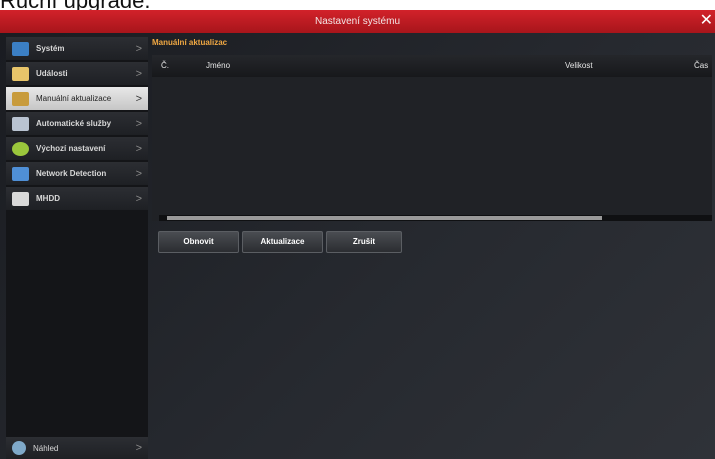  I want to click on window-title: Nastavení systému, so click(357, 21).